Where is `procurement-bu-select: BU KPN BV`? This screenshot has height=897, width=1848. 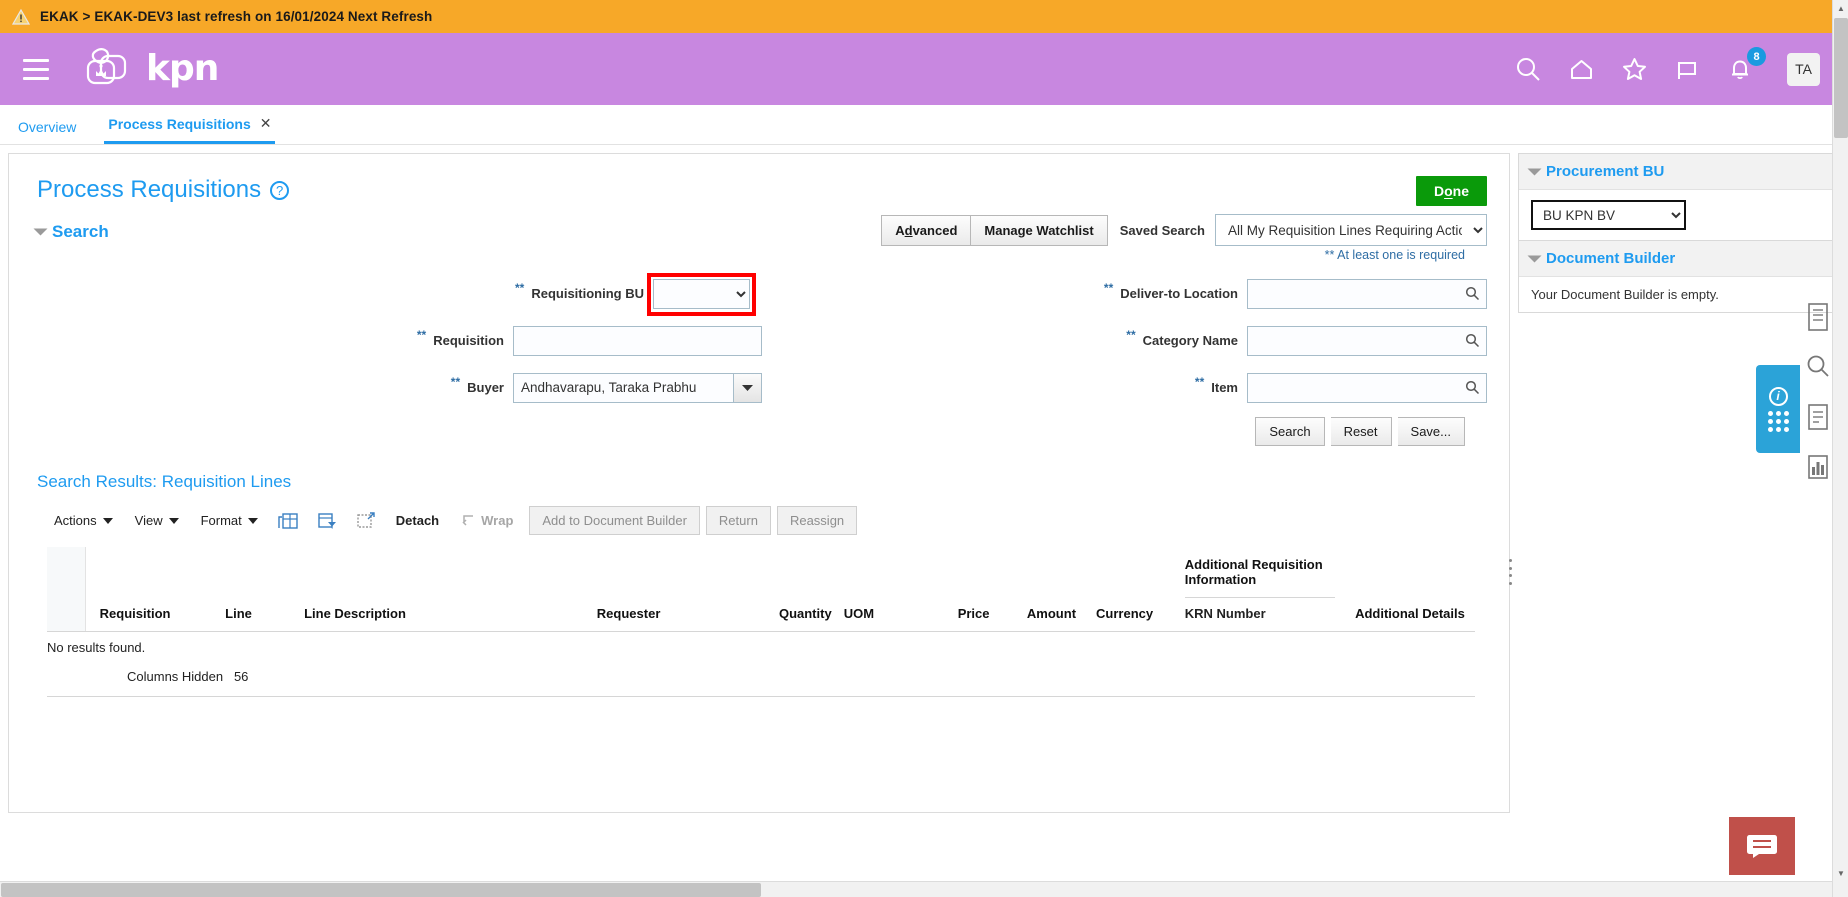
procurement-bu-select: BU KPN BV is located at coordinates (1608, 215).